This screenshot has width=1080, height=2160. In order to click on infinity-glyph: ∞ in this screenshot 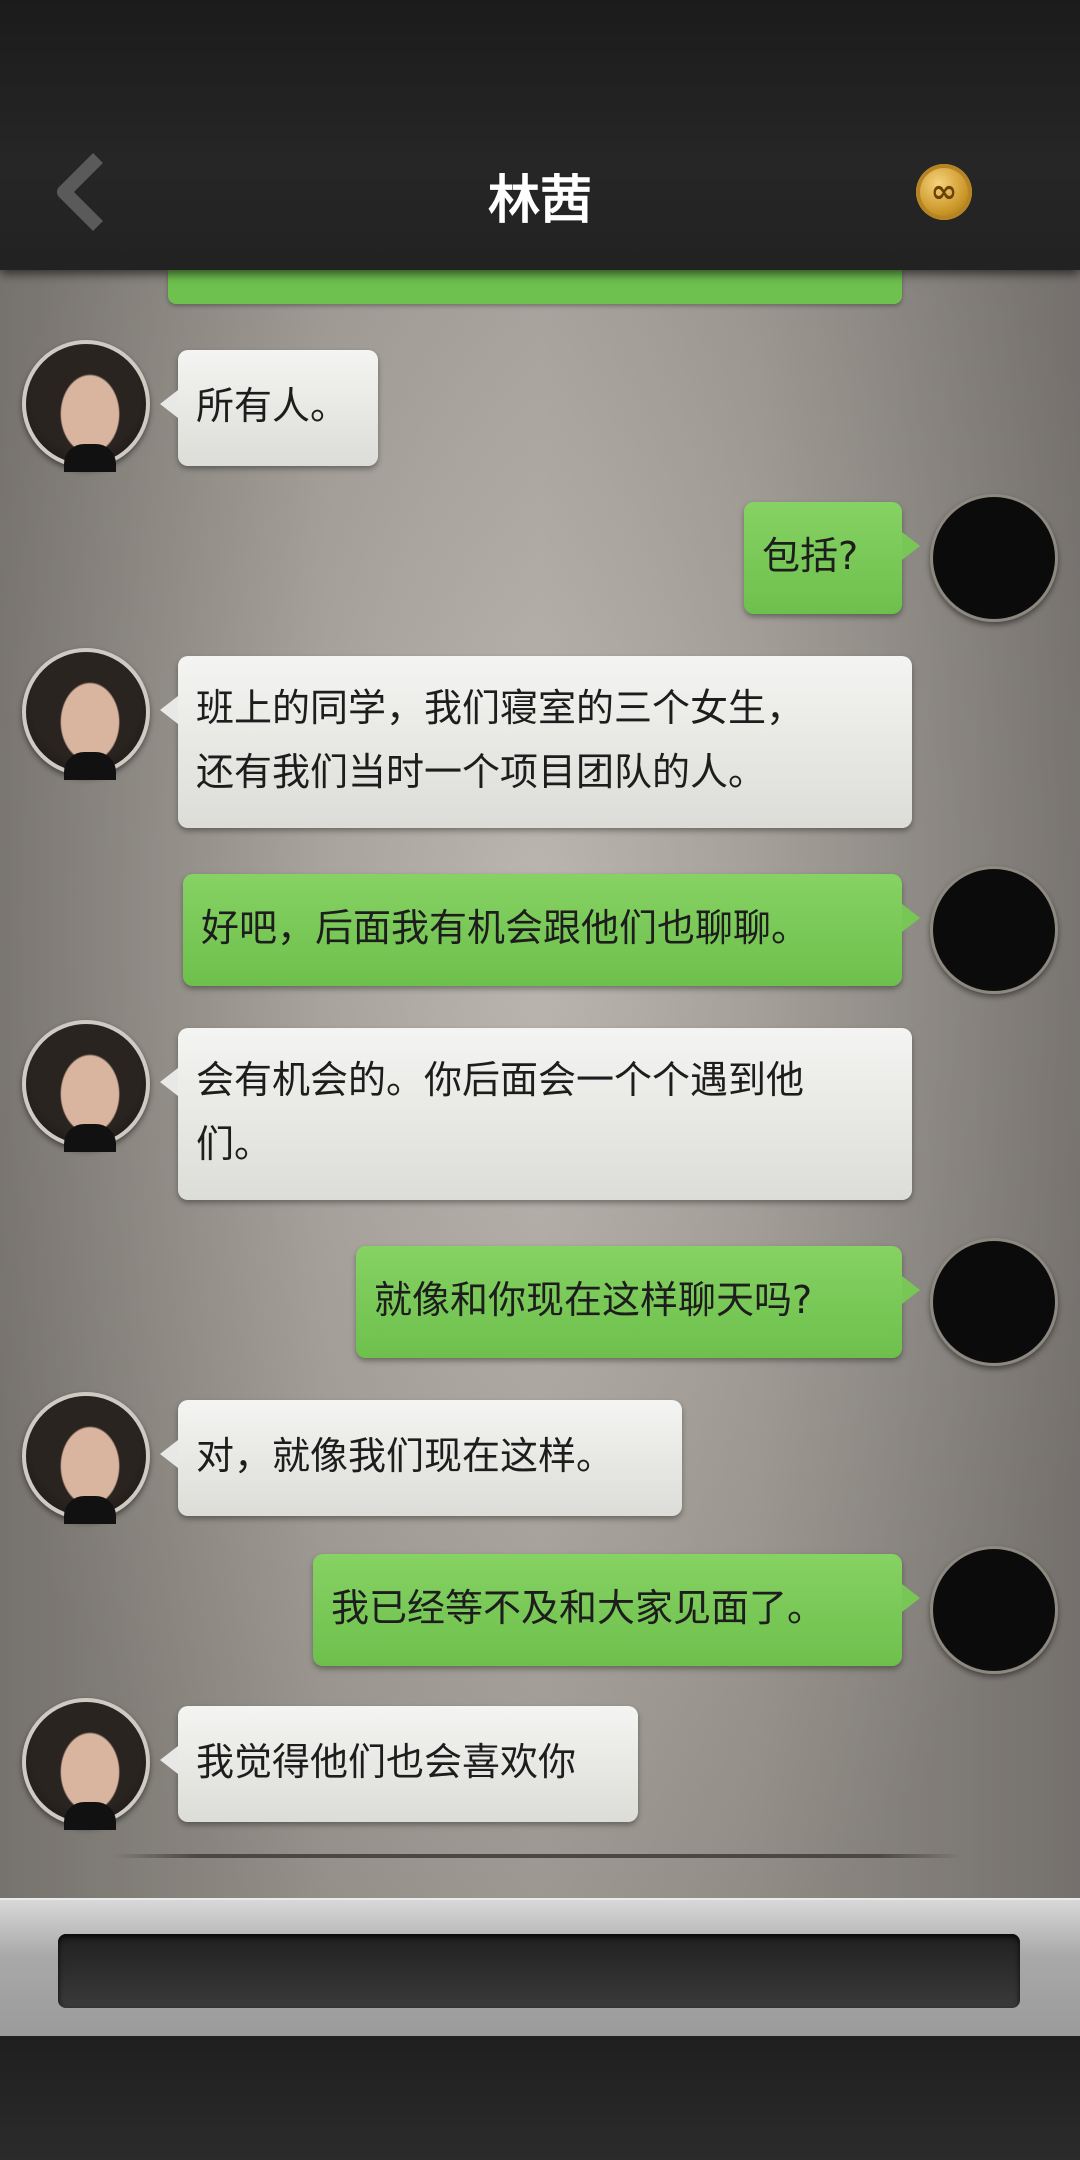, I will do `click(944, 191)`.